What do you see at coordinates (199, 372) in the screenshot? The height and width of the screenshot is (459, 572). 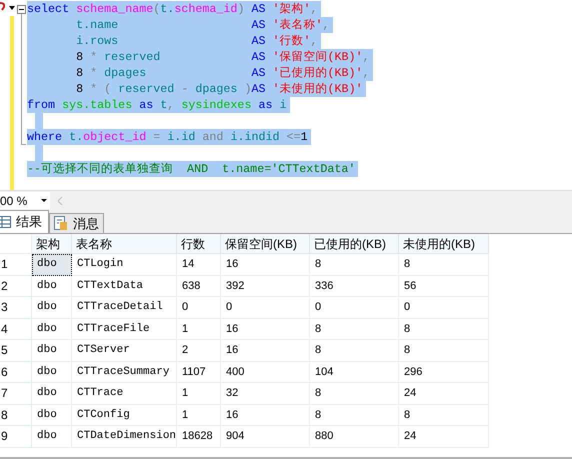 I see `table-cell: 1107` at bounding box center [199, 372].